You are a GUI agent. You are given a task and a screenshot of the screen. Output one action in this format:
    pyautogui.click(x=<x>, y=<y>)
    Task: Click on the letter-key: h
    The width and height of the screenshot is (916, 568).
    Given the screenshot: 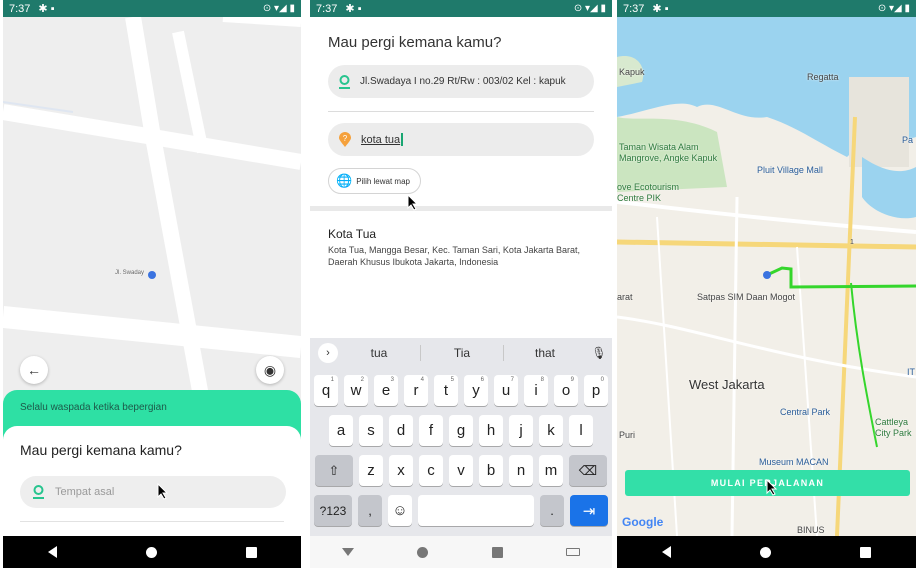 What is the action you would take?
    pyautogui.click(x=491, y=430)
    